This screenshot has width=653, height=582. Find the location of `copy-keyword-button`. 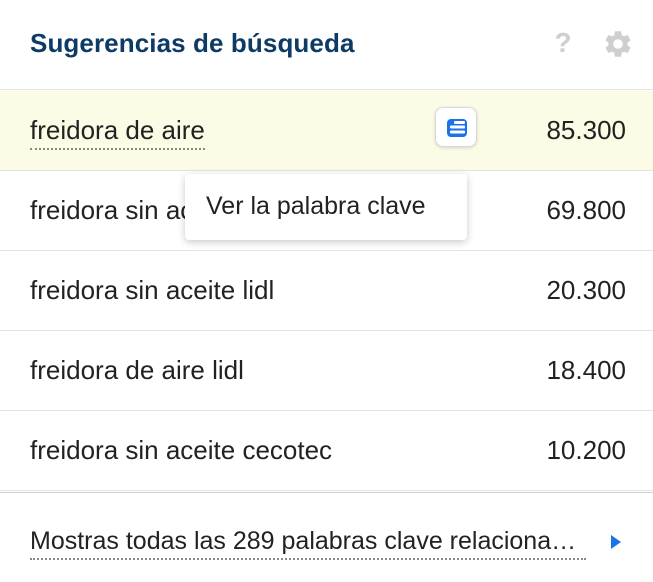

copy-keyword-button is located at coordinates (456, 127).